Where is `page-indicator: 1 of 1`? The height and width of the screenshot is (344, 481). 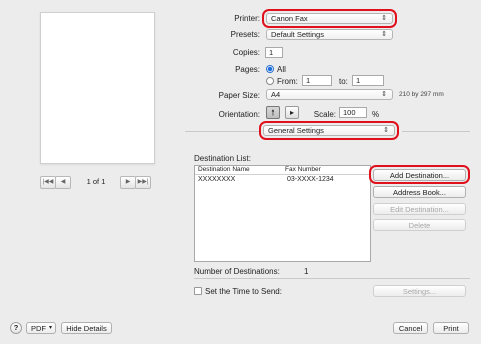 page-indicator: 1 of 1 is located at coordinates (96, 181).